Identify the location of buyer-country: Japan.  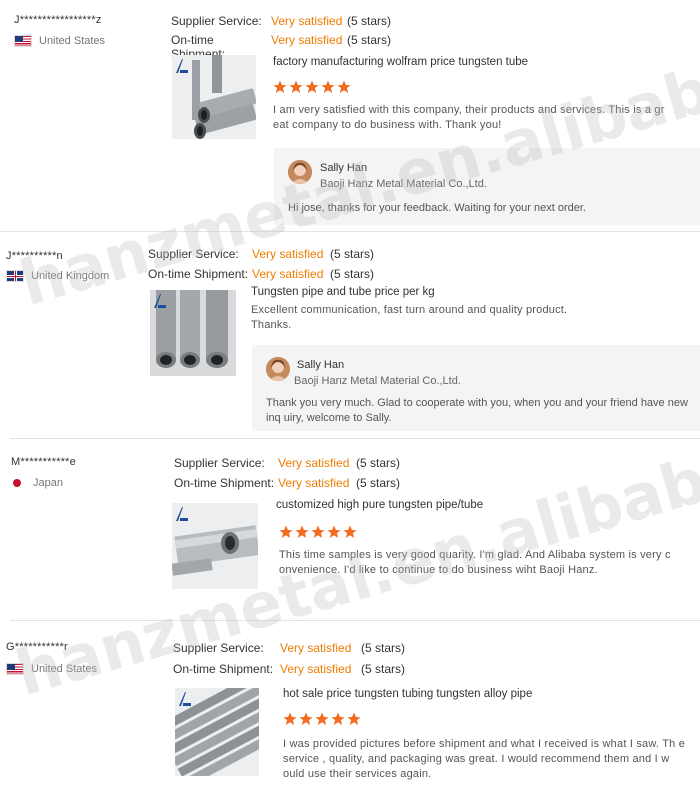
(37, 483).